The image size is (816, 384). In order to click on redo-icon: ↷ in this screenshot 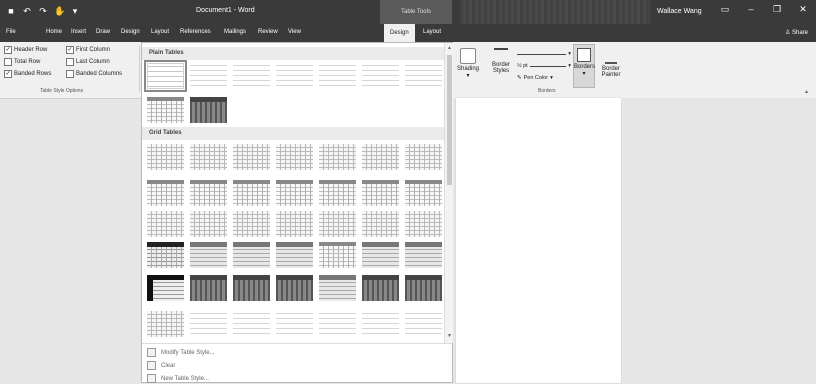, I will do `click(43, 11)`.